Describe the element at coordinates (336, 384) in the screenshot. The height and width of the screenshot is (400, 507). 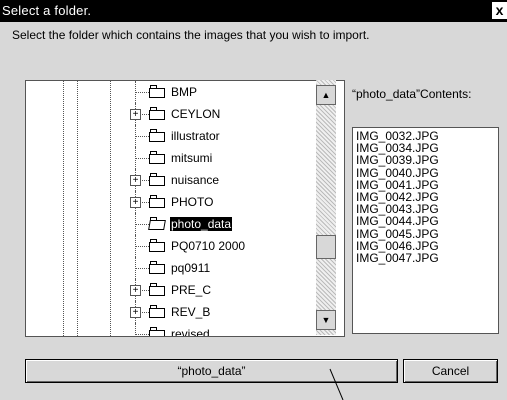
I see `callout-line` at that location.